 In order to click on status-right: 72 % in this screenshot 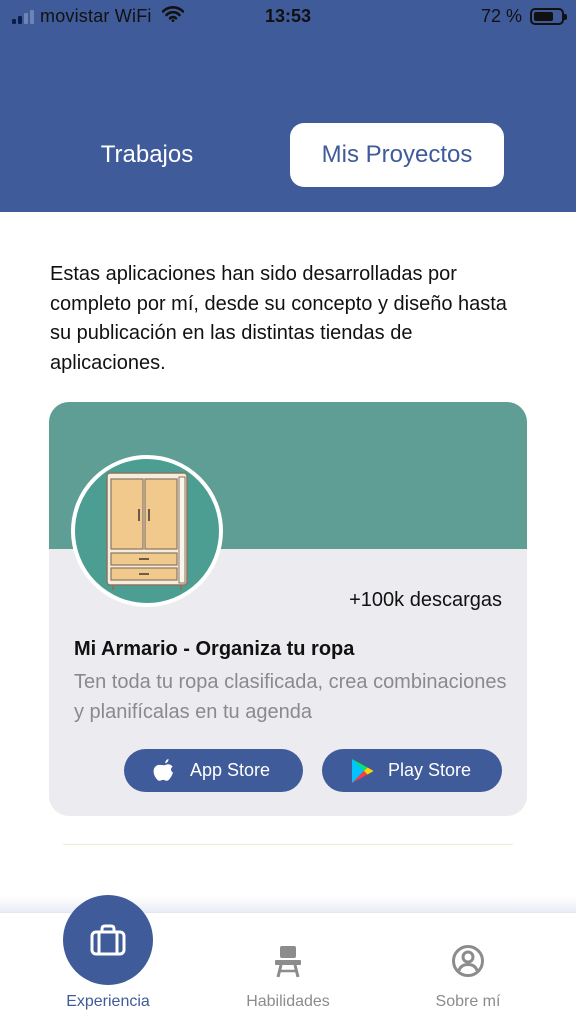, I will do `click(523, 16)`.